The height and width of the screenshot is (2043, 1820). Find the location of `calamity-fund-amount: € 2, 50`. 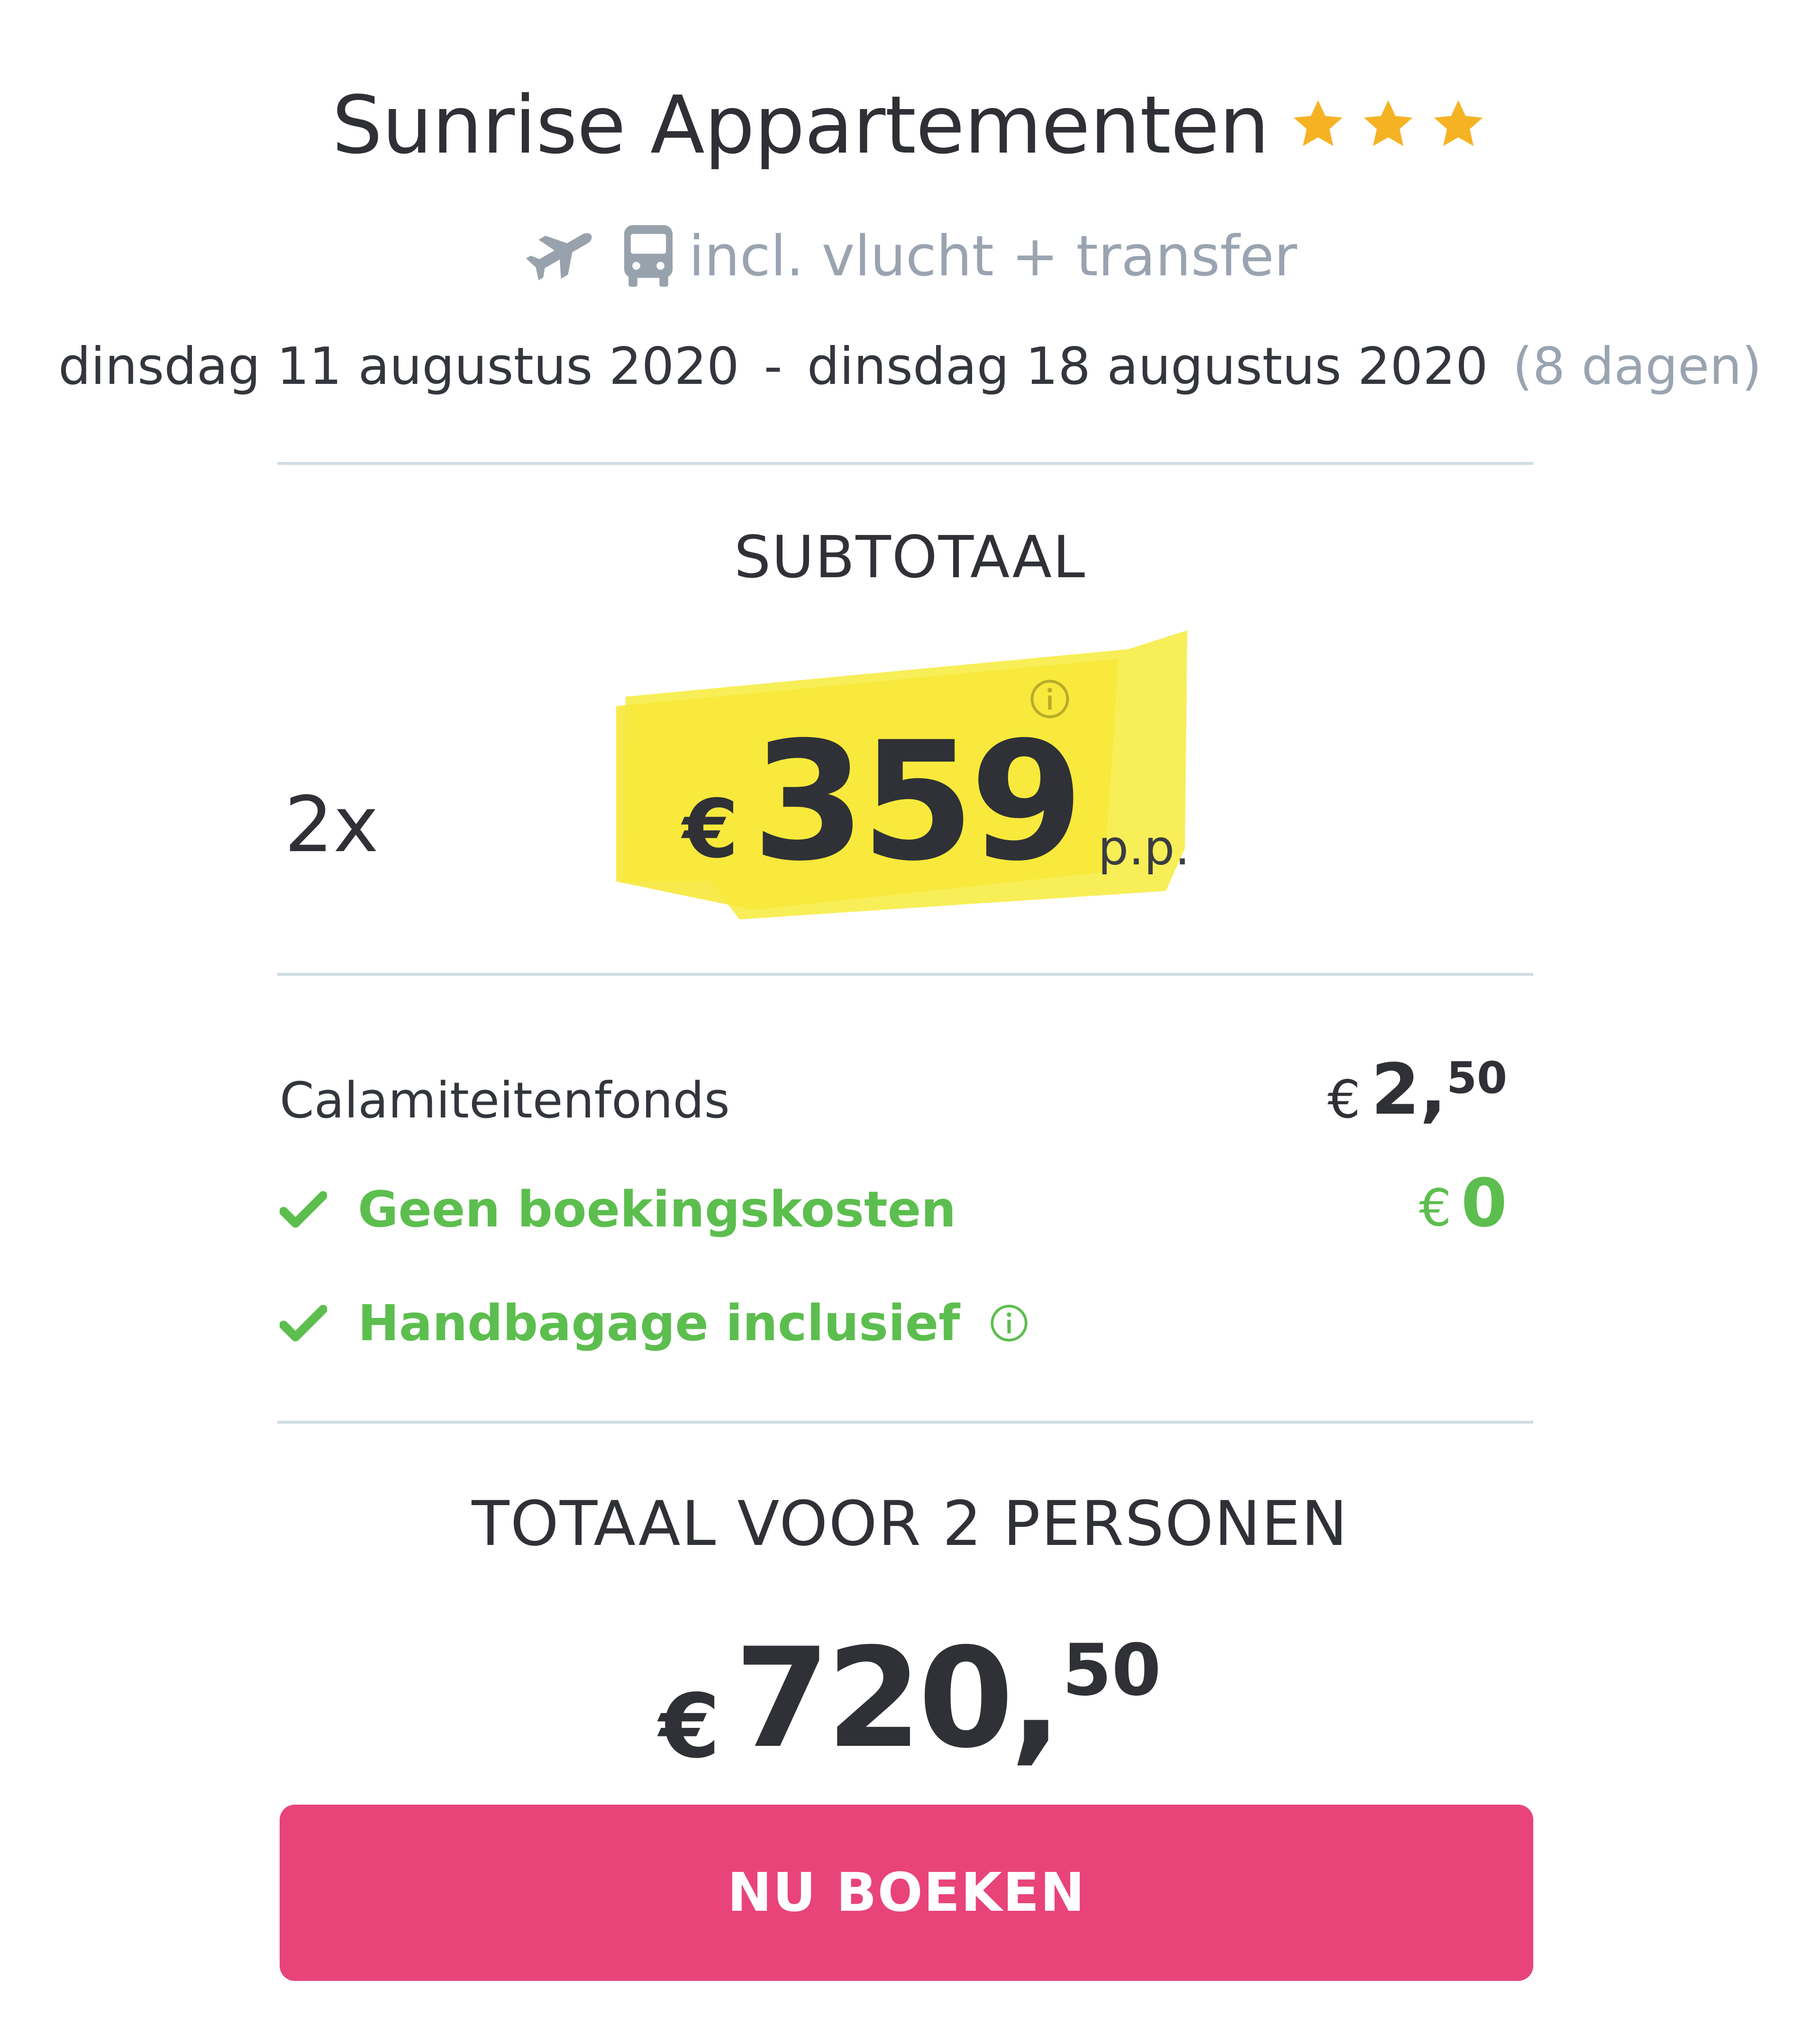

calamity-fund-amount: € 2, 50 is located at coordinates (1417, 1090).